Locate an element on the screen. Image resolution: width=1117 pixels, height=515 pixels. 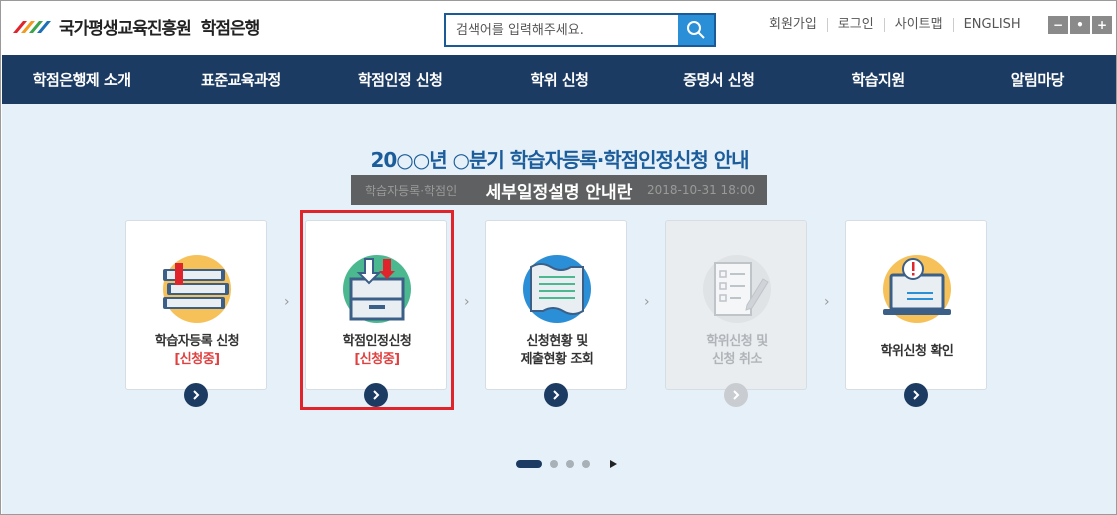
step-label: 학위신청 및 신청 취소 is located at coordinates (737, 351).